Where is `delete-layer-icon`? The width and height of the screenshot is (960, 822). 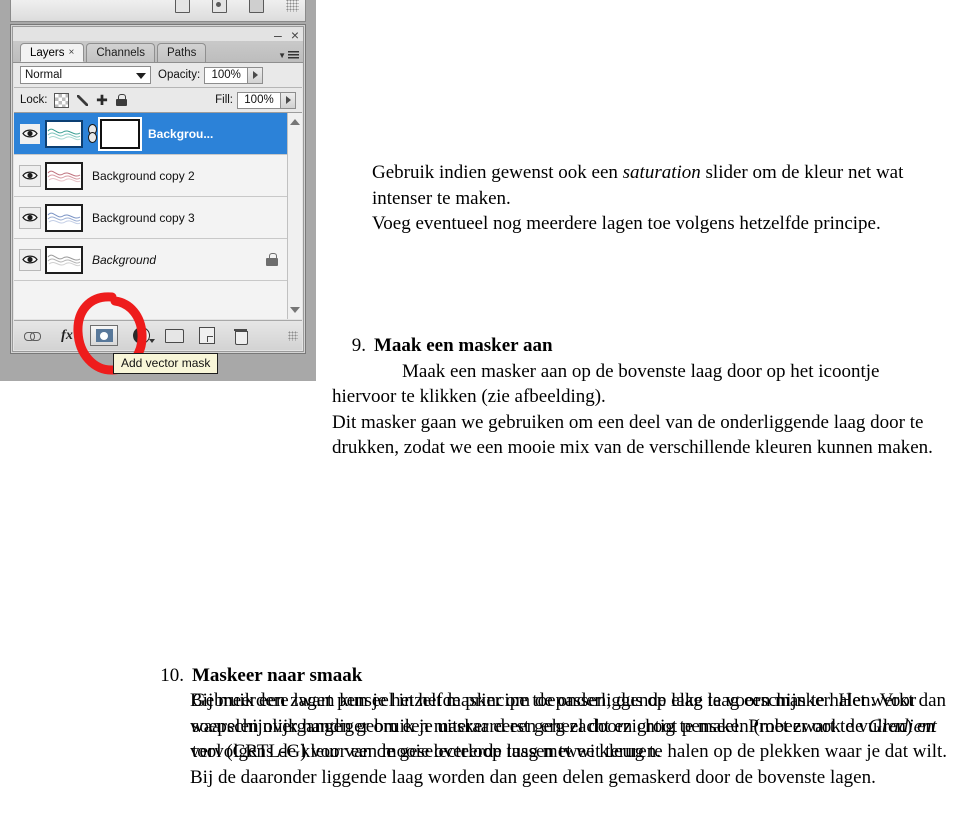
delete-layer-icon is located at coordinates (240, 336).